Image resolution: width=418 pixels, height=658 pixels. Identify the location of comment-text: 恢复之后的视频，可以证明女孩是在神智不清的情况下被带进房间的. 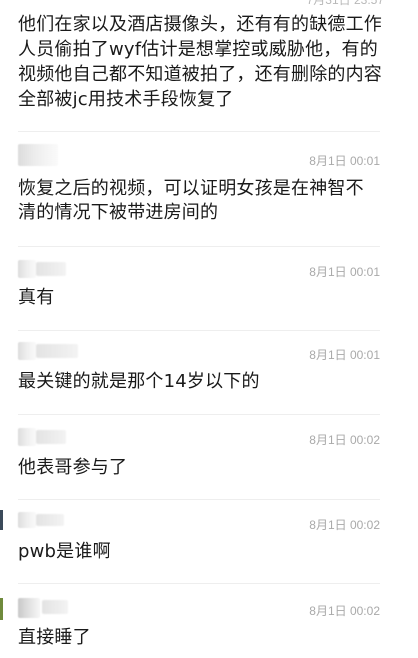
(198, 201).